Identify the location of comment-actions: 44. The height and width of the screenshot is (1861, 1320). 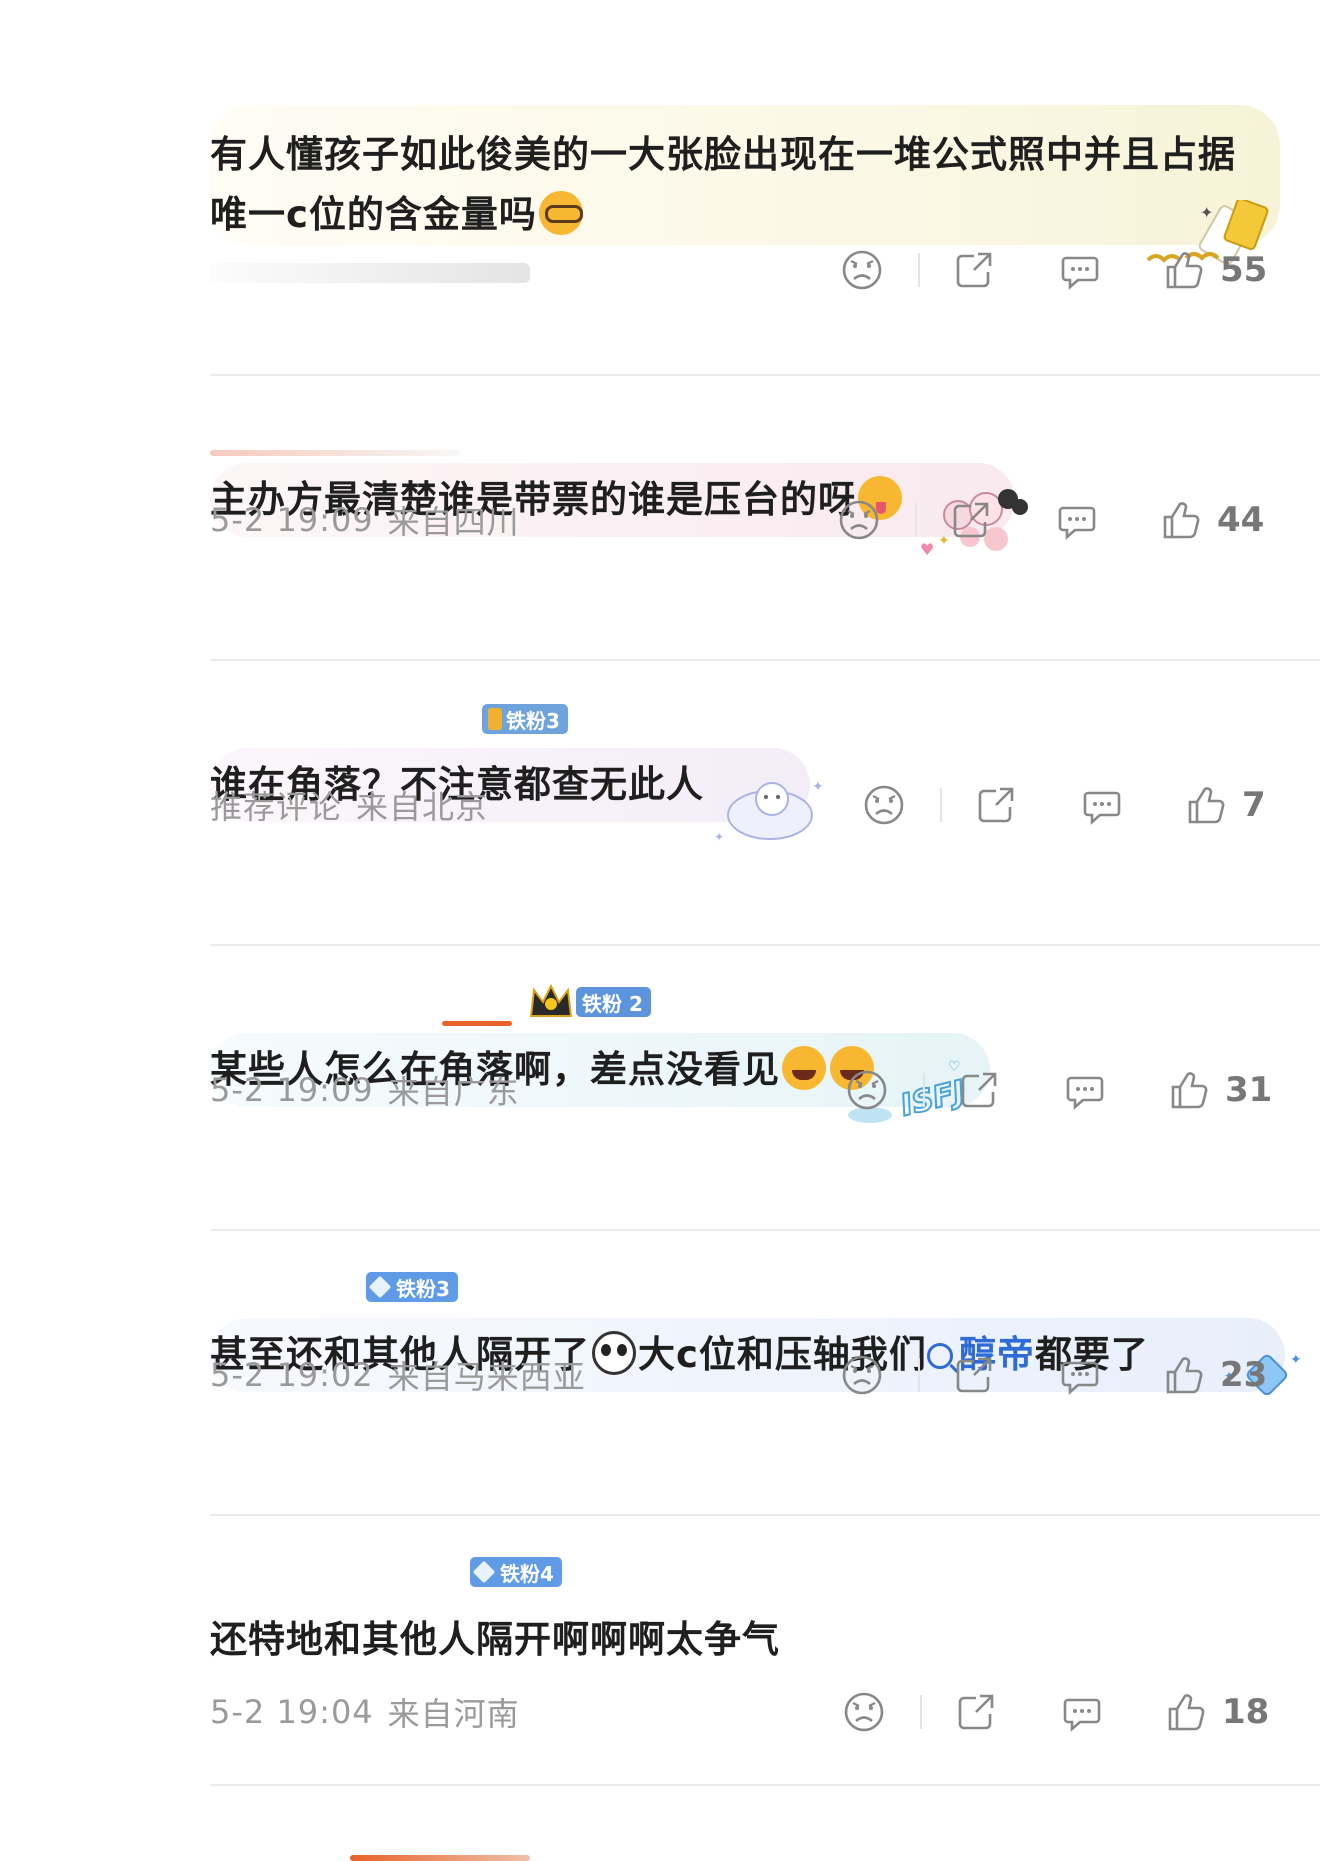
(1072, 520).